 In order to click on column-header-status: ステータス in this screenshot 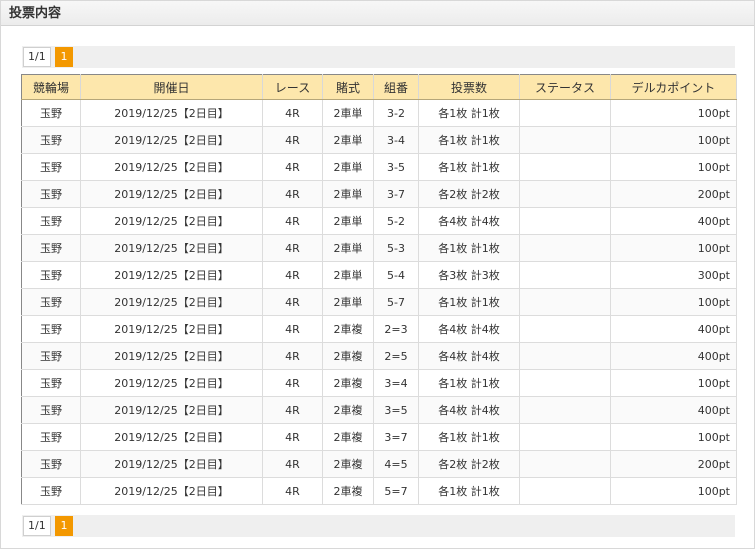, I will do `click(565, 87)`.